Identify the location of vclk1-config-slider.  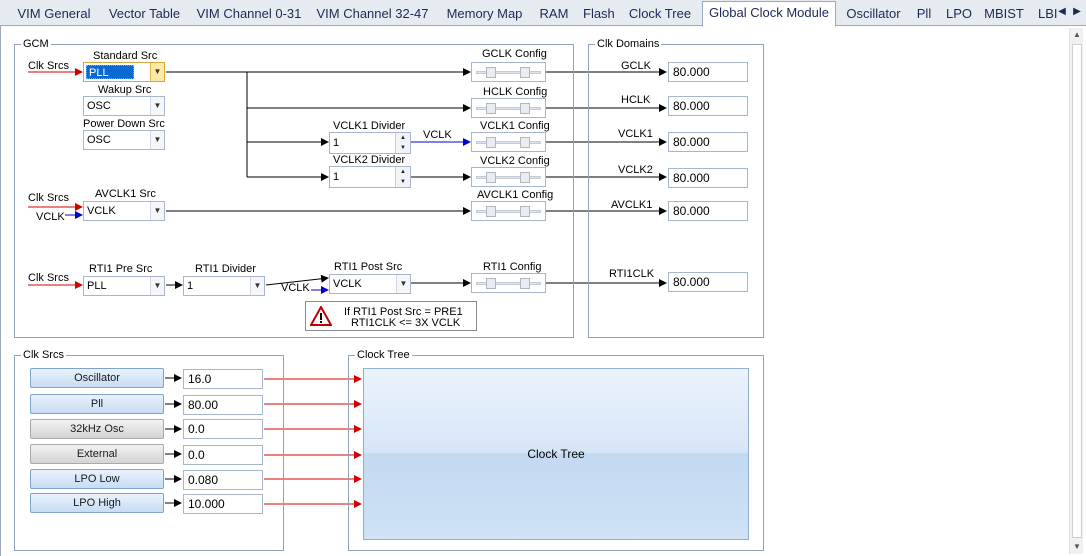
(508, 142).